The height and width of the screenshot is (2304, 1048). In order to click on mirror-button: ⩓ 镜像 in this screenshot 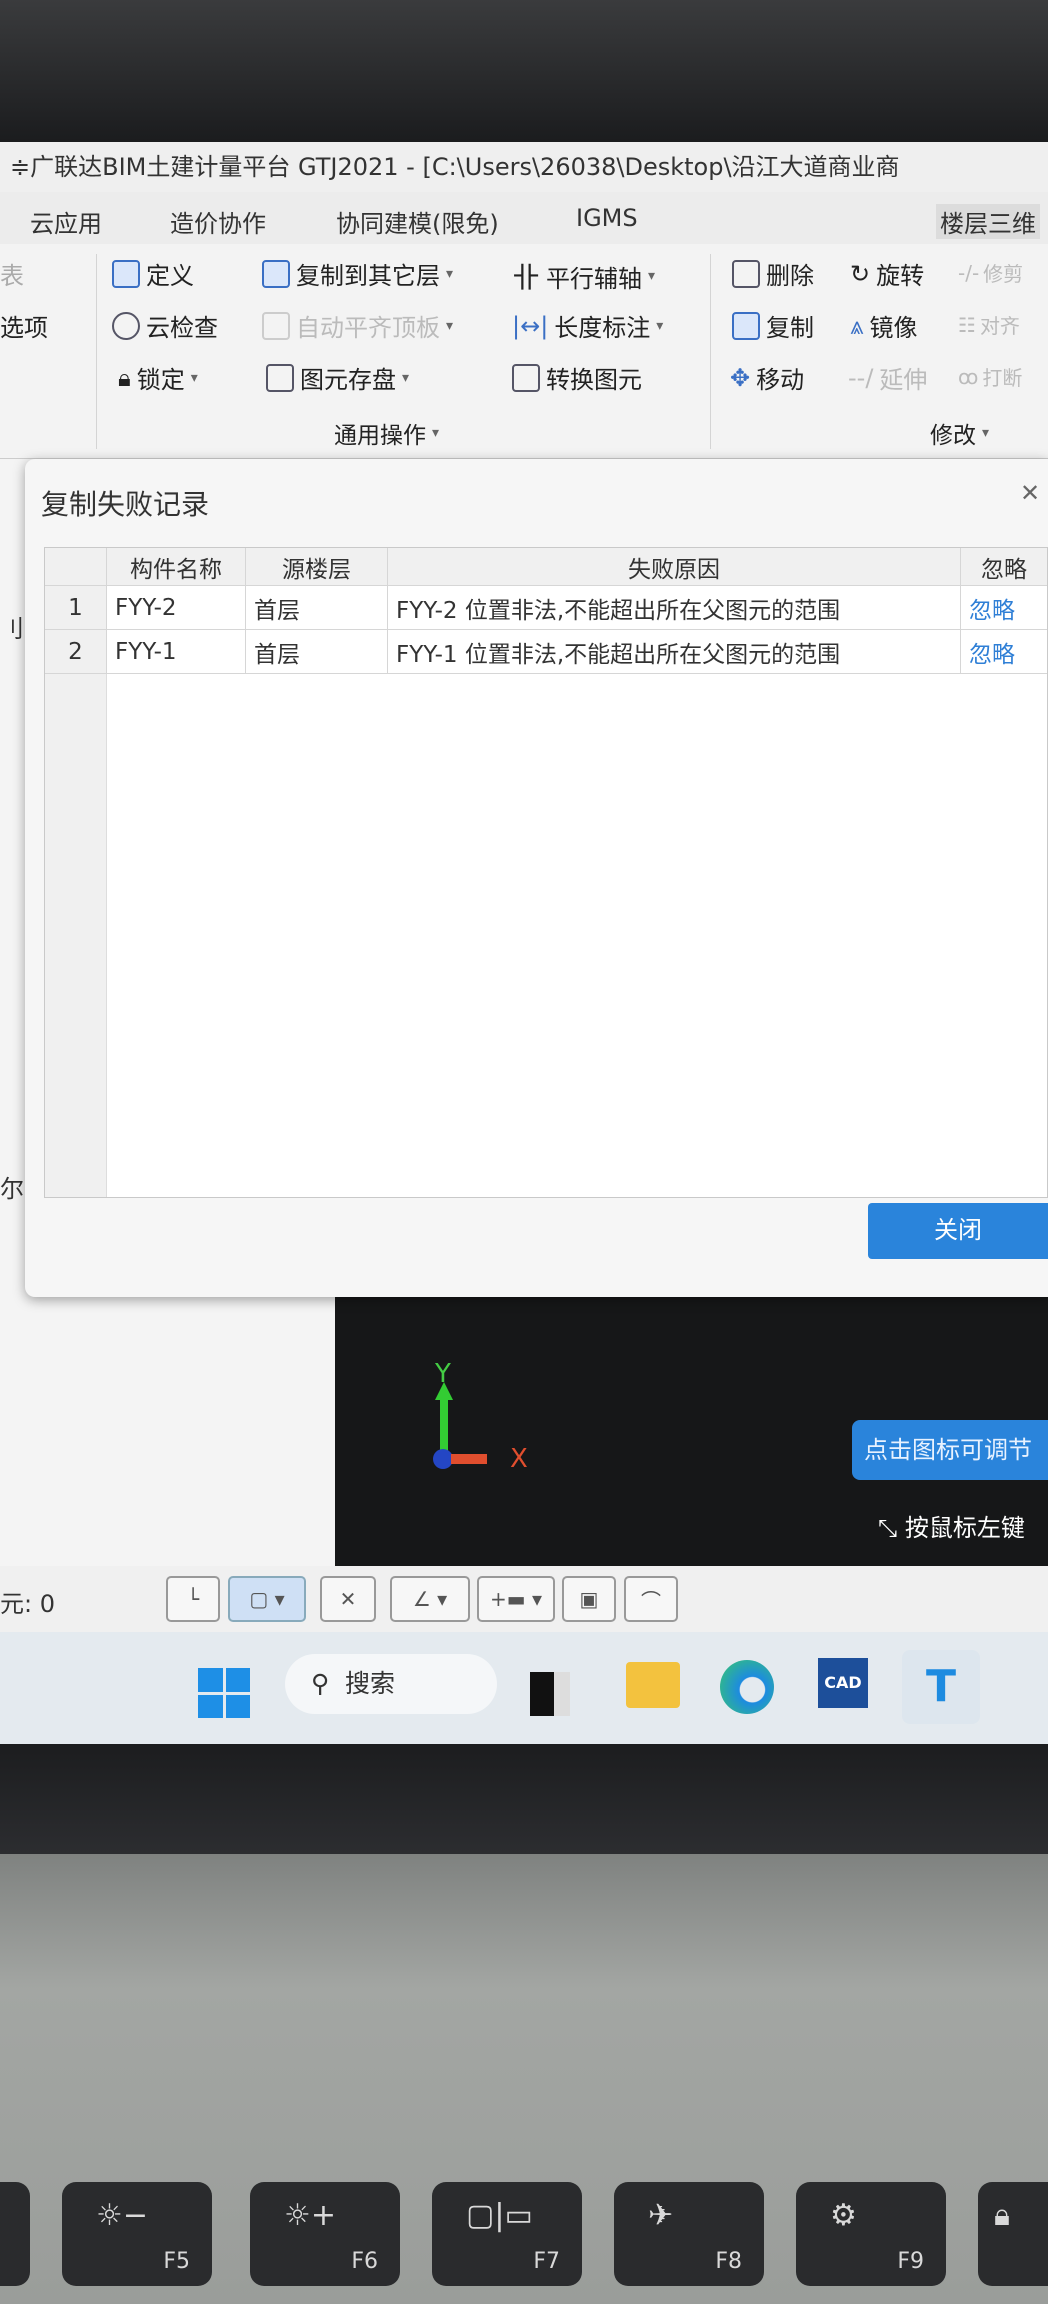, I will do `click(884, 325)`.